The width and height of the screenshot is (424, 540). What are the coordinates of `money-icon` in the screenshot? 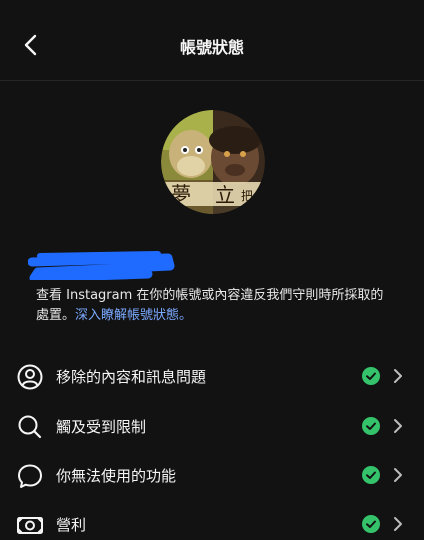 It's located at (30, 525).